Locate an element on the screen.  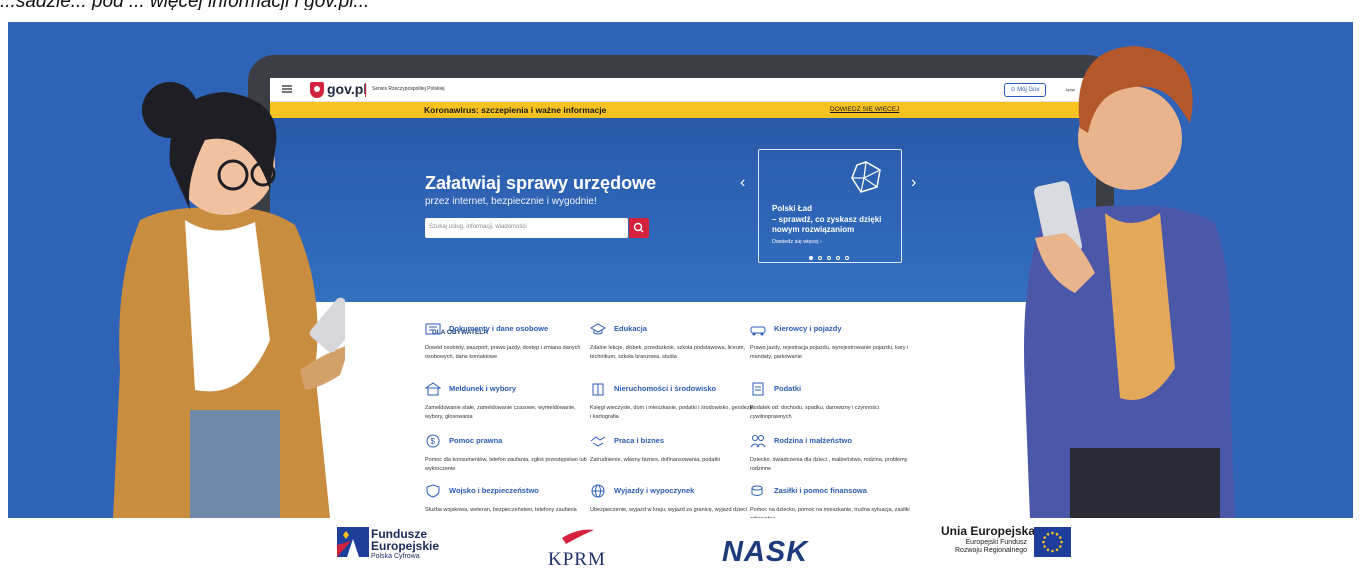
ue-subtitle-line-2: Rozwoju Regionalnego is located at coordinates (991, 550).